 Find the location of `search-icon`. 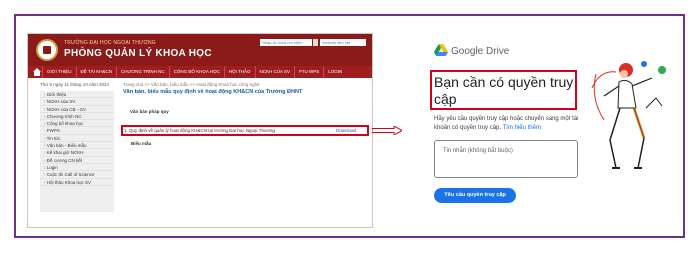

search-icon is located at coordinates (315, 42).